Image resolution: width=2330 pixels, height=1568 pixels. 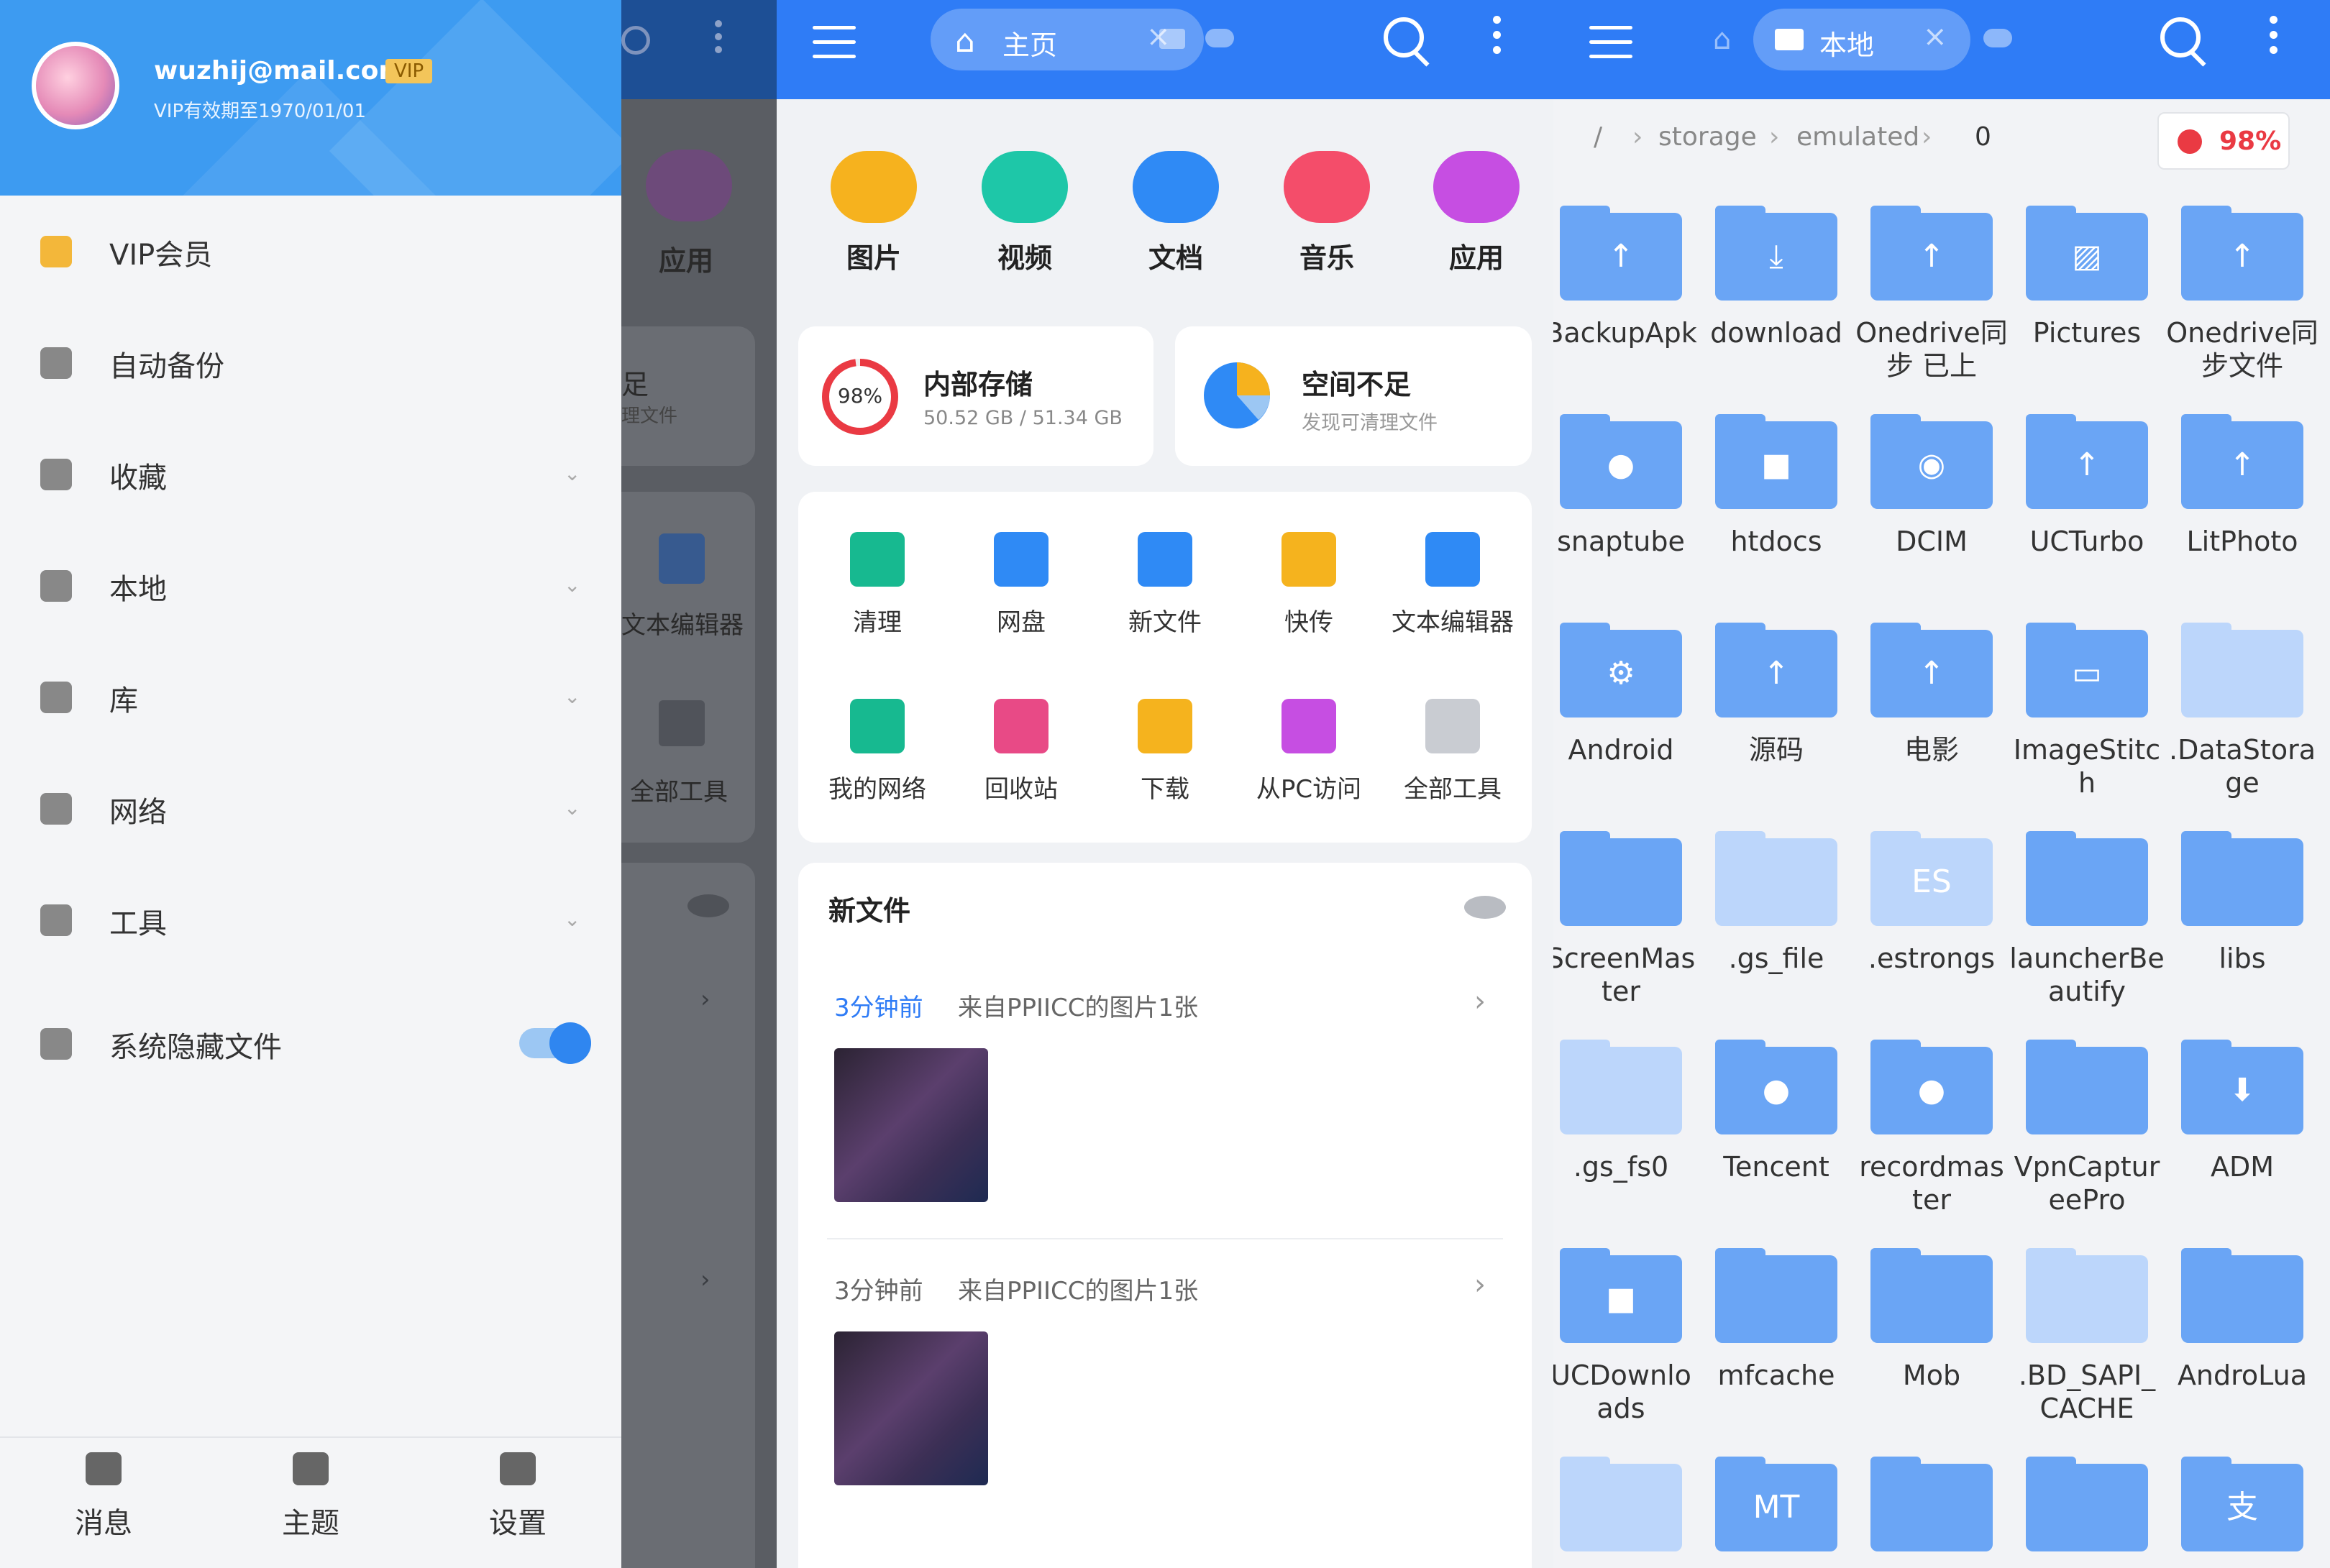 I want to click on bottom-nav-item: 主题, so click(x=311, y=1496).